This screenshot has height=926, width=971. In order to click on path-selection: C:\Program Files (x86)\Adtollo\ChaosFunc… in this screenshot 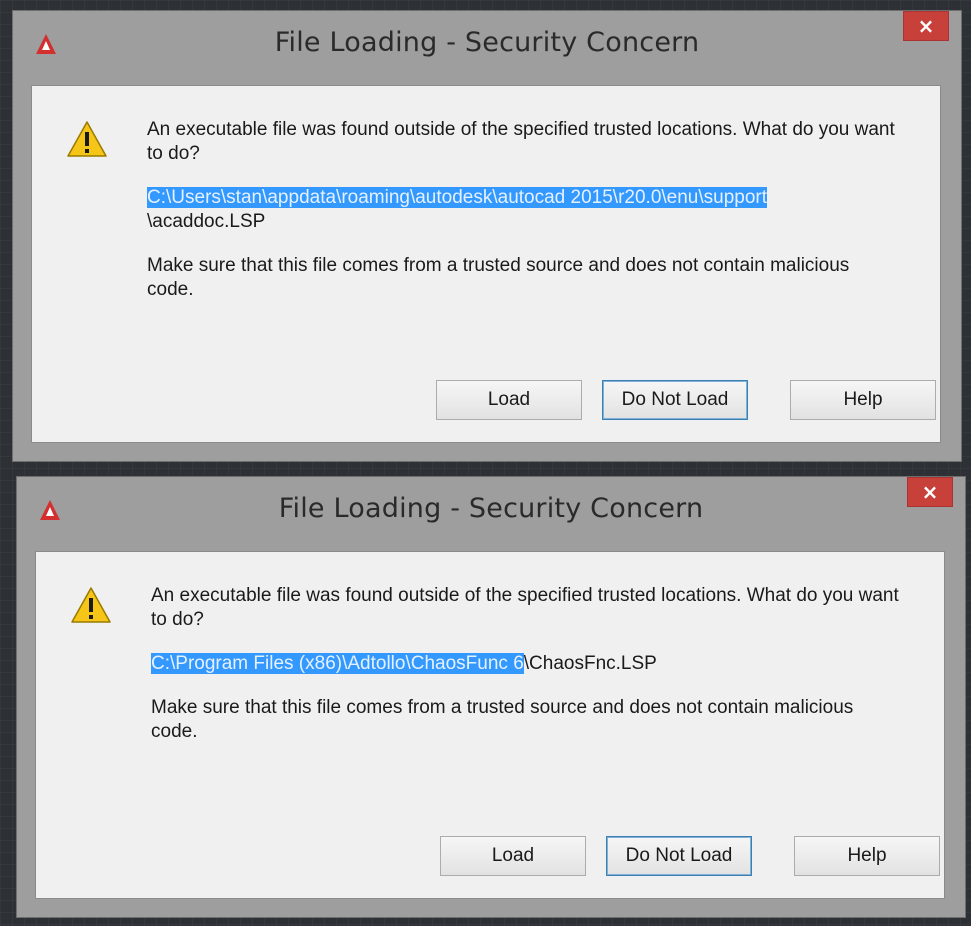, I will do `click(337, 663)`.